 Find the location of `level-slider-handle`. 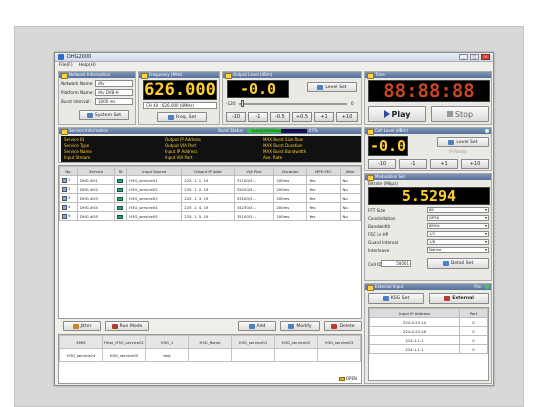

level-slider-handle is located at coordinates (242, 103).